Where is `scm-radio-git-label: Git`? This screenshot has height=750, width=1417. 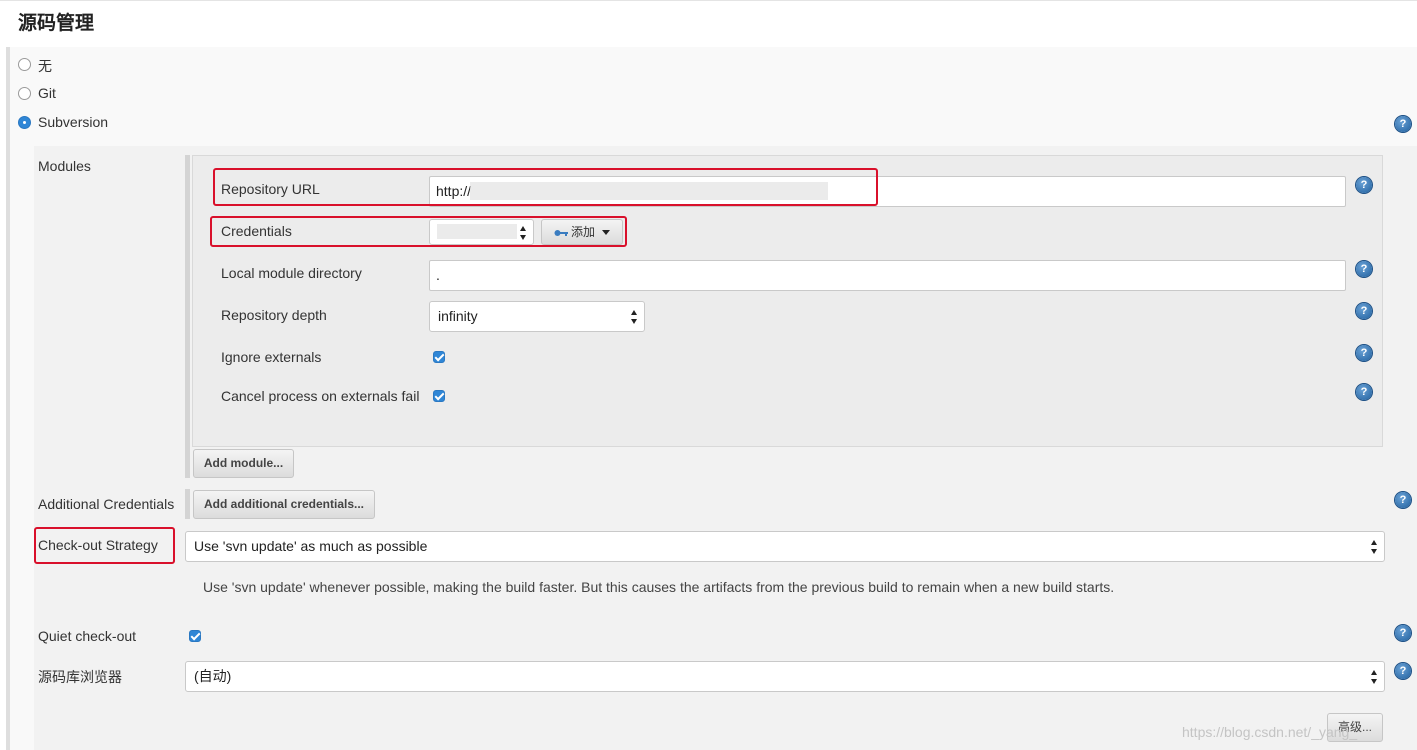 scm-radio-git-label: Git is located at coordinates (47, 93).